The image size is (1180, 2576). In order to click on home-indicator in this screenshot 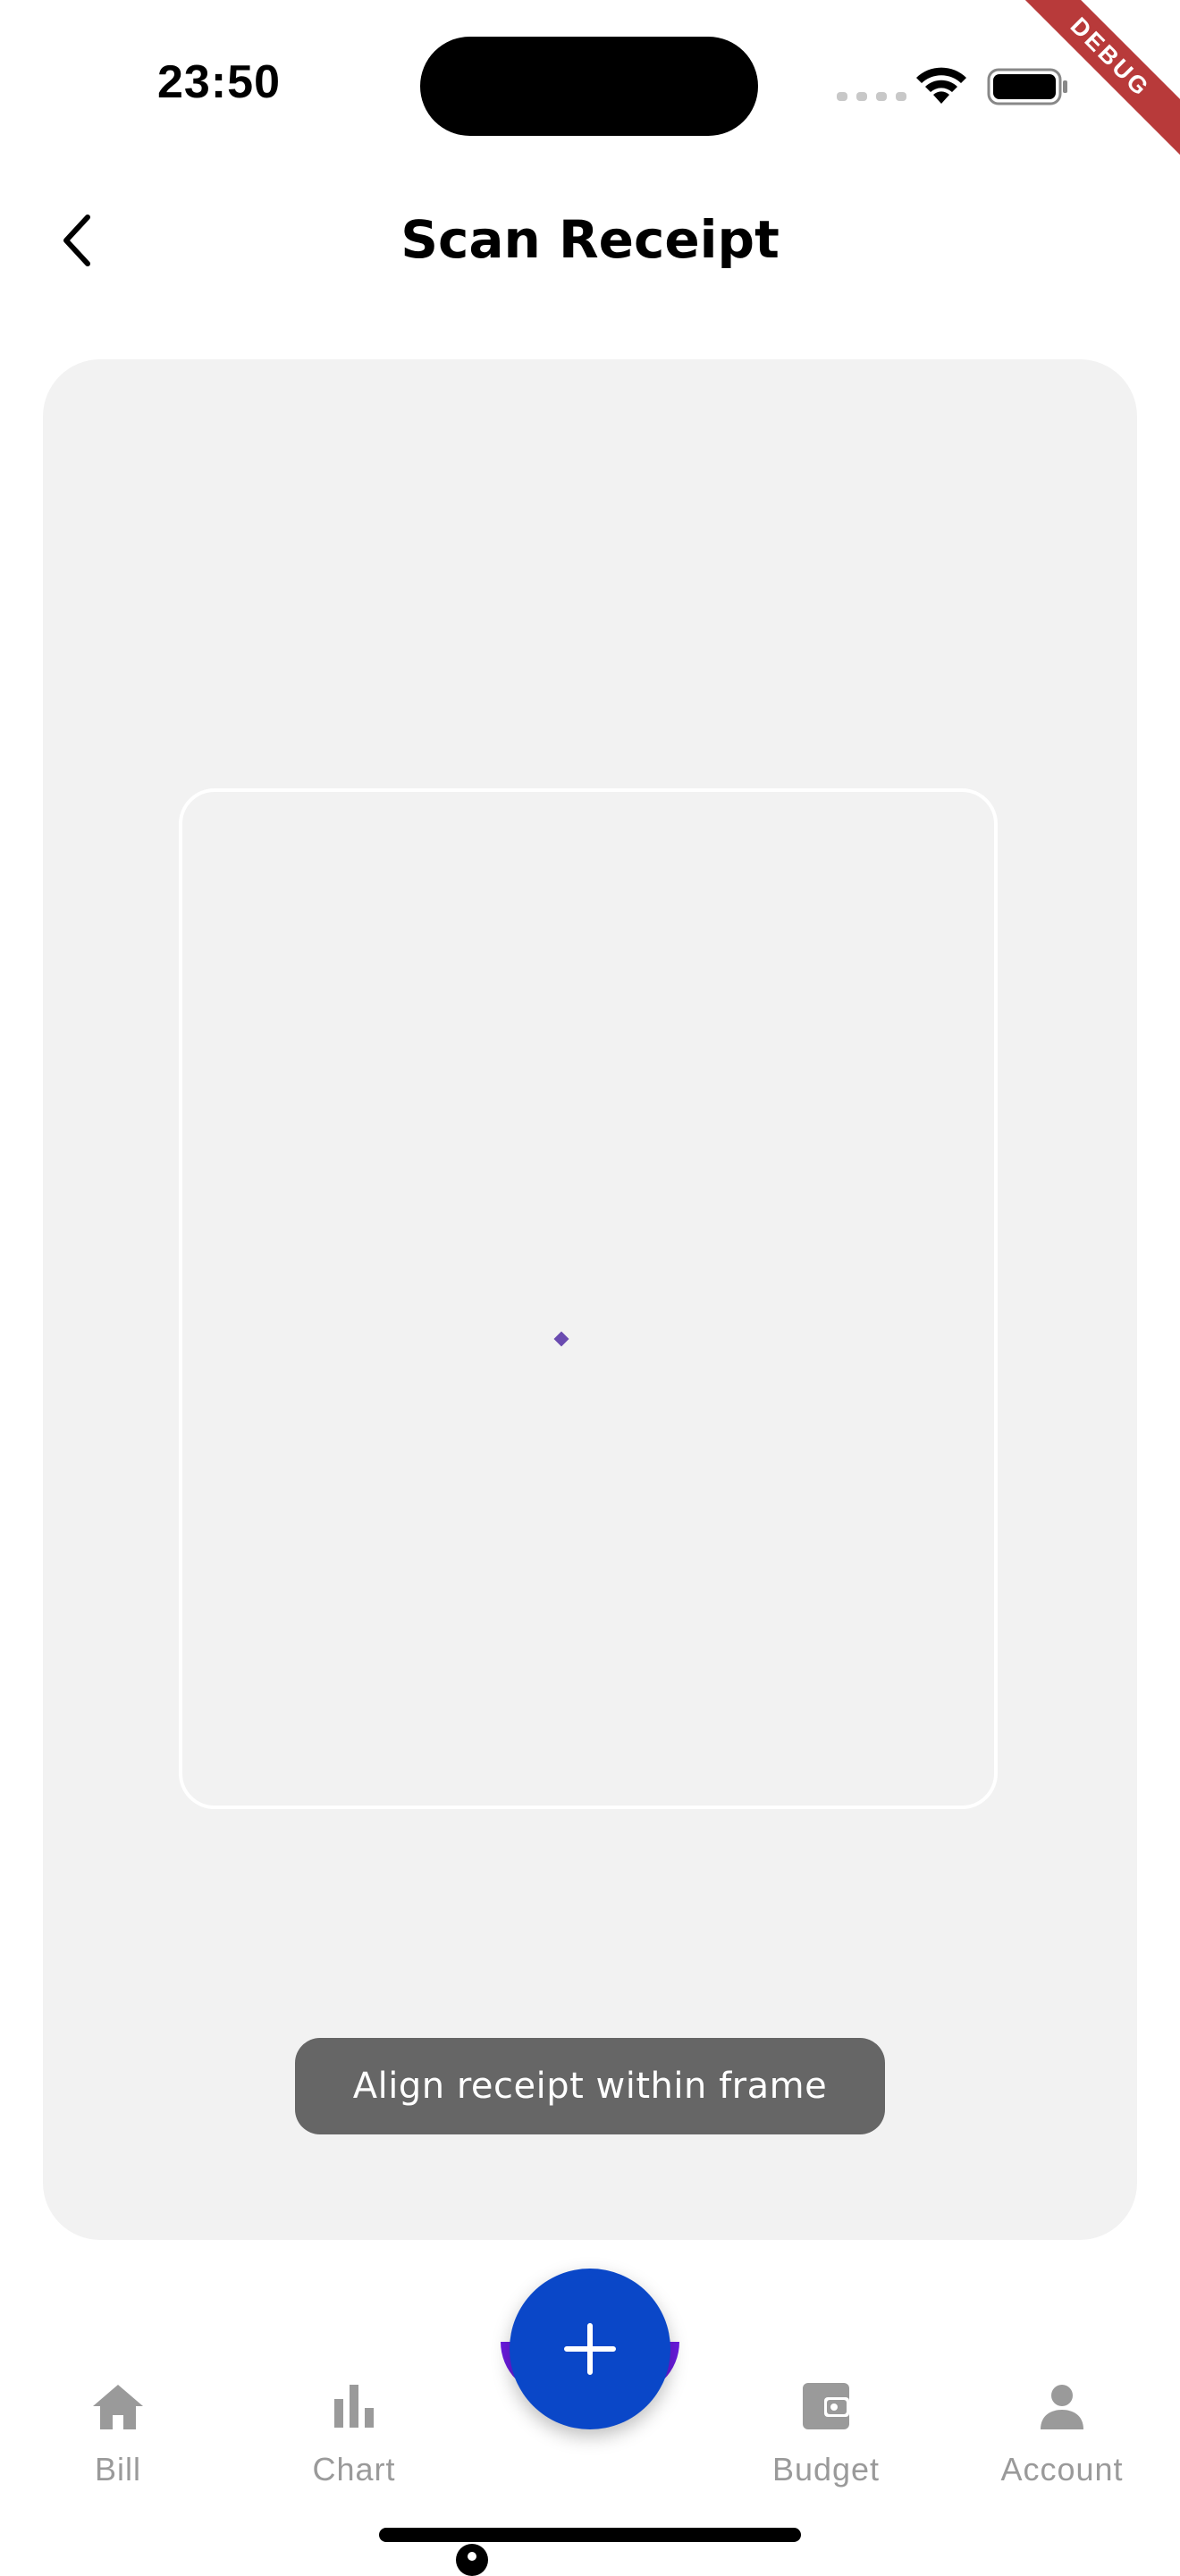, I will do `click(590, 2535)`.